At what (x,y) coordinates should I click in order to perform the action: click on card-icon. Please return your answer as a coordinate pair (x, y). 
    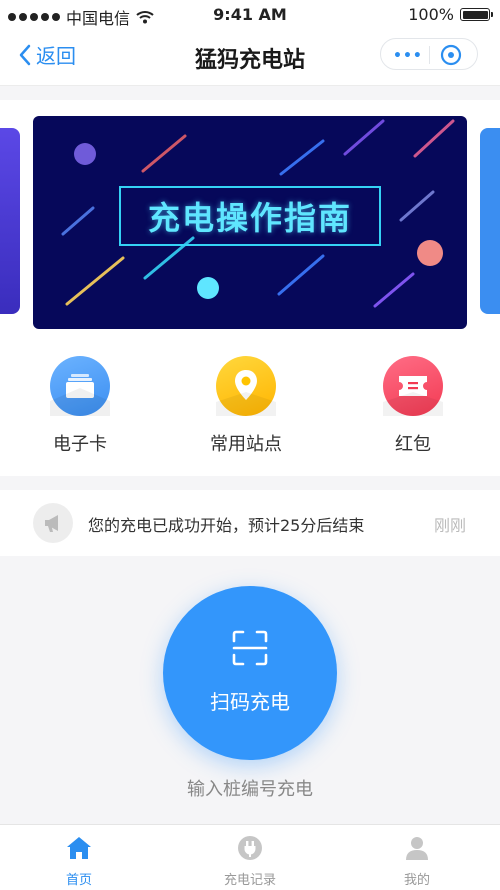
    Looking at the image, I should click on (80, 386).